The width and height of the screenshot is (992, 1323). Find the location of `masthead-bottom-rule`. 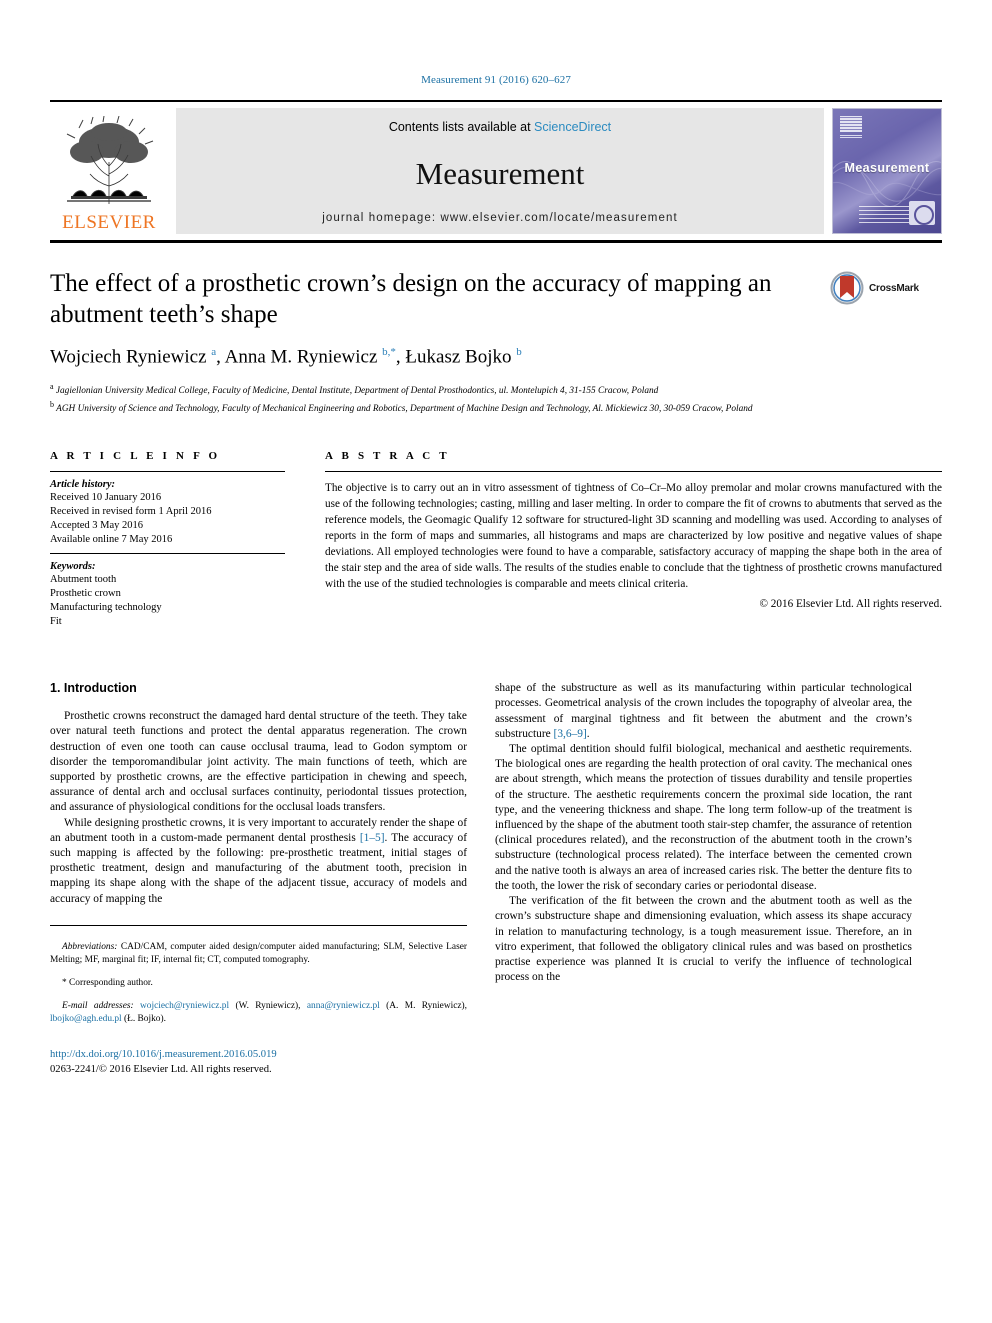

masthead-bottom-rule is located at coordinates (496, 241).